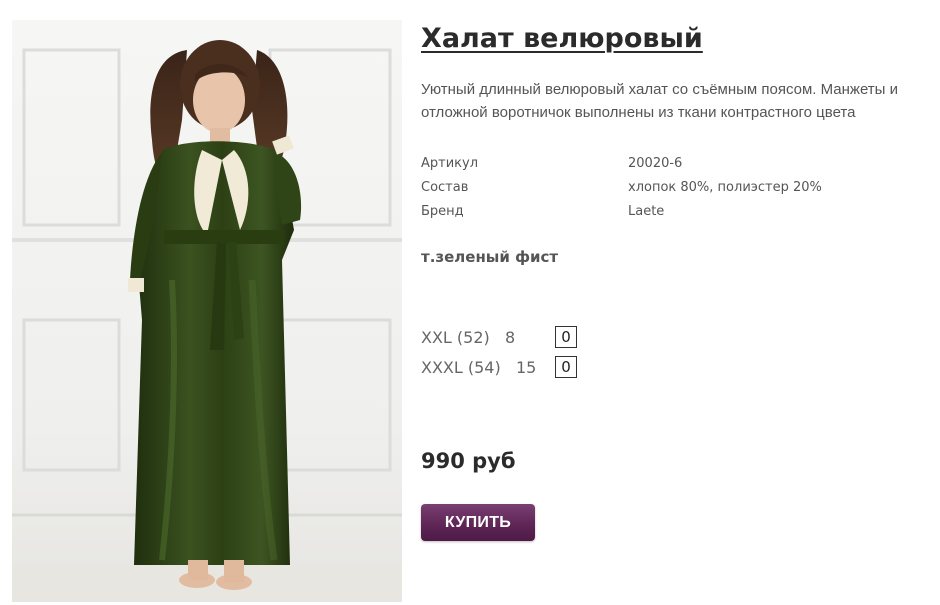 The width and height of the screenshot is (940, 605). What do you see at coordinates (468, 461) in the screenshot?
I see `product-price: 990 руб` at bounding box center [468, 461].